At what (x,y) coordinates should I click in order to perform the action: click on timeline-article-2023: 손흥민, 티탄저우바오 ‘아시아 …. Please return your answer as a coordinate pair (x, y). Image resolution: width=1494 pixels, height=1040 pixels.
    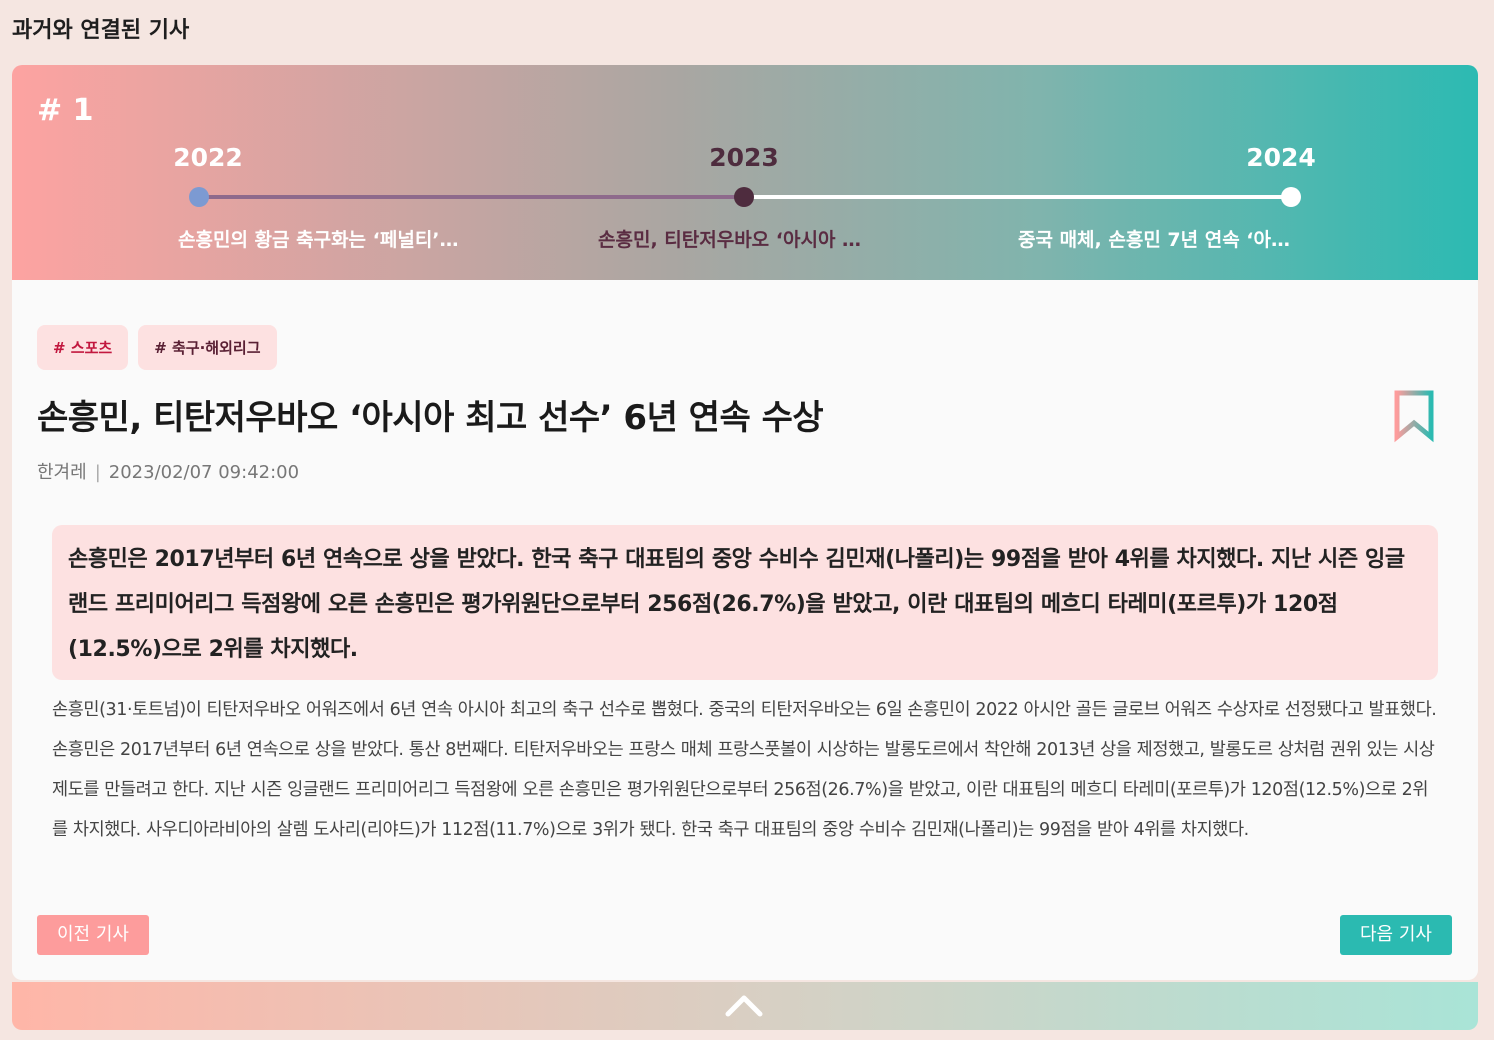
    Looking at the image, I should click on (748, 238).